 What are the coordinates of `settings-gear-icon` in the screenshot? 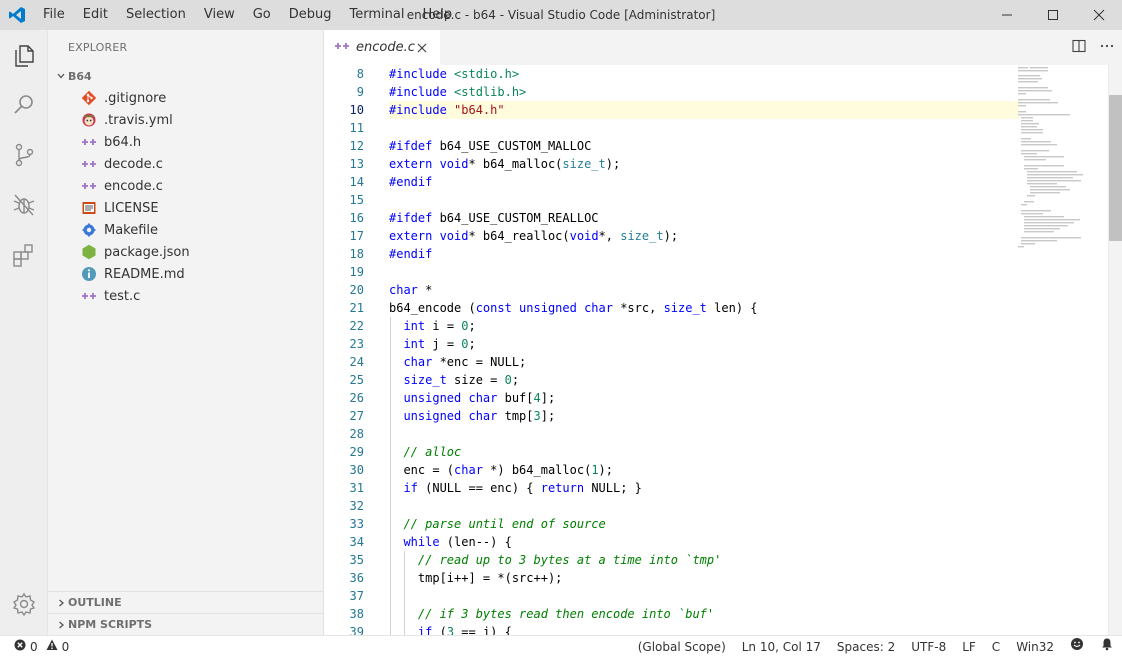 It's located at (24, 604).